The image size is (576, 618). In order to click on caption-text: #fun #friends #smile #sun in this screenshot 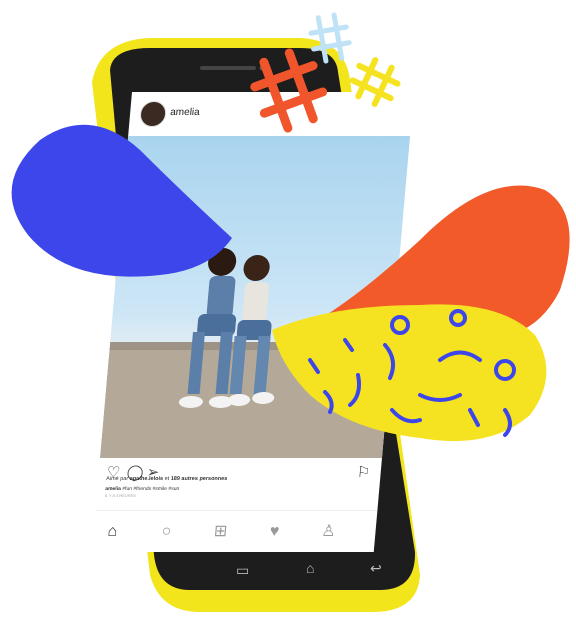, I will do `click(150, 489)`.